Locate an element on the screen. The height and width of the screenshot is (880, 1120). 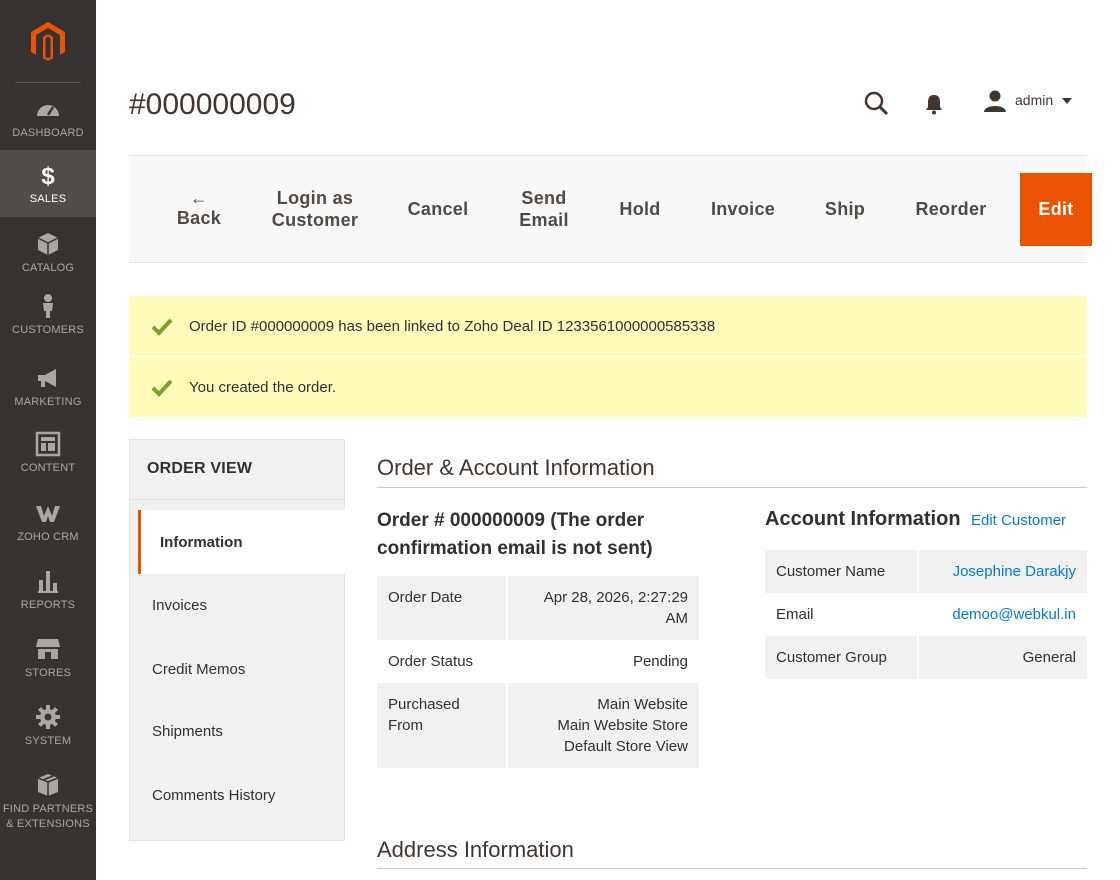
cancel-label: Cancel is located at coordinates (438, 209).